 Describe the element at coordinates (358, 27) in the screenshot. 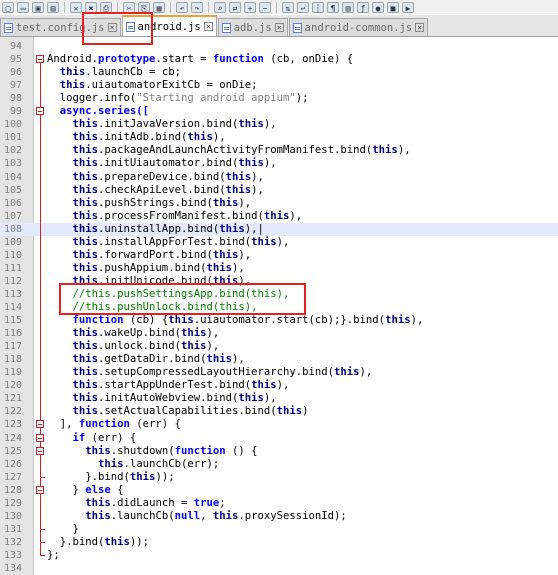

I see `tab-android-common-js: android-common.js ×` at that location.